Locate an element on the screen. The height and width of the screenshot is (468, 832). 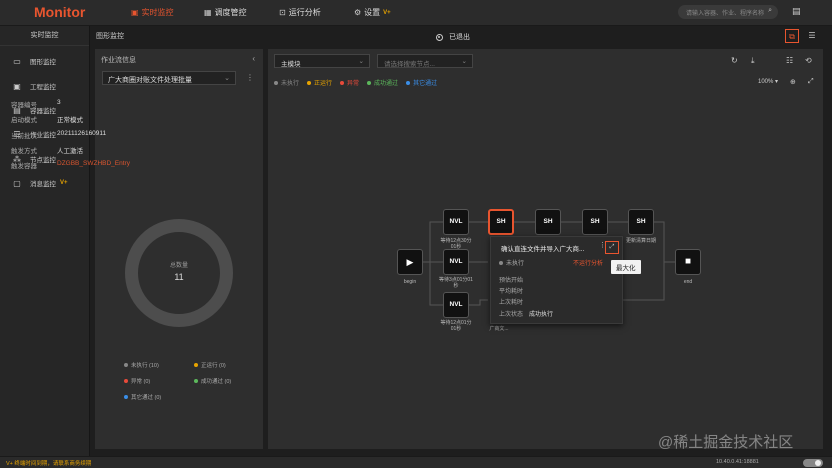
popup-row: 上次耗时 is located at coordinates (514, 301).